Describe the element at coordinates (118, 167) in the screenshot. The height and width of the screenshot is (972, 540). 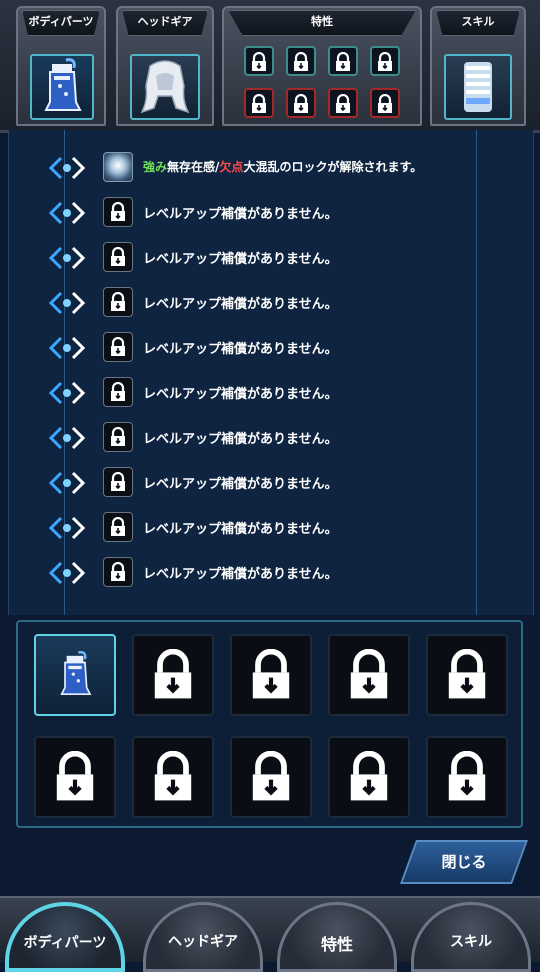
I see `orb-icon` at that location.